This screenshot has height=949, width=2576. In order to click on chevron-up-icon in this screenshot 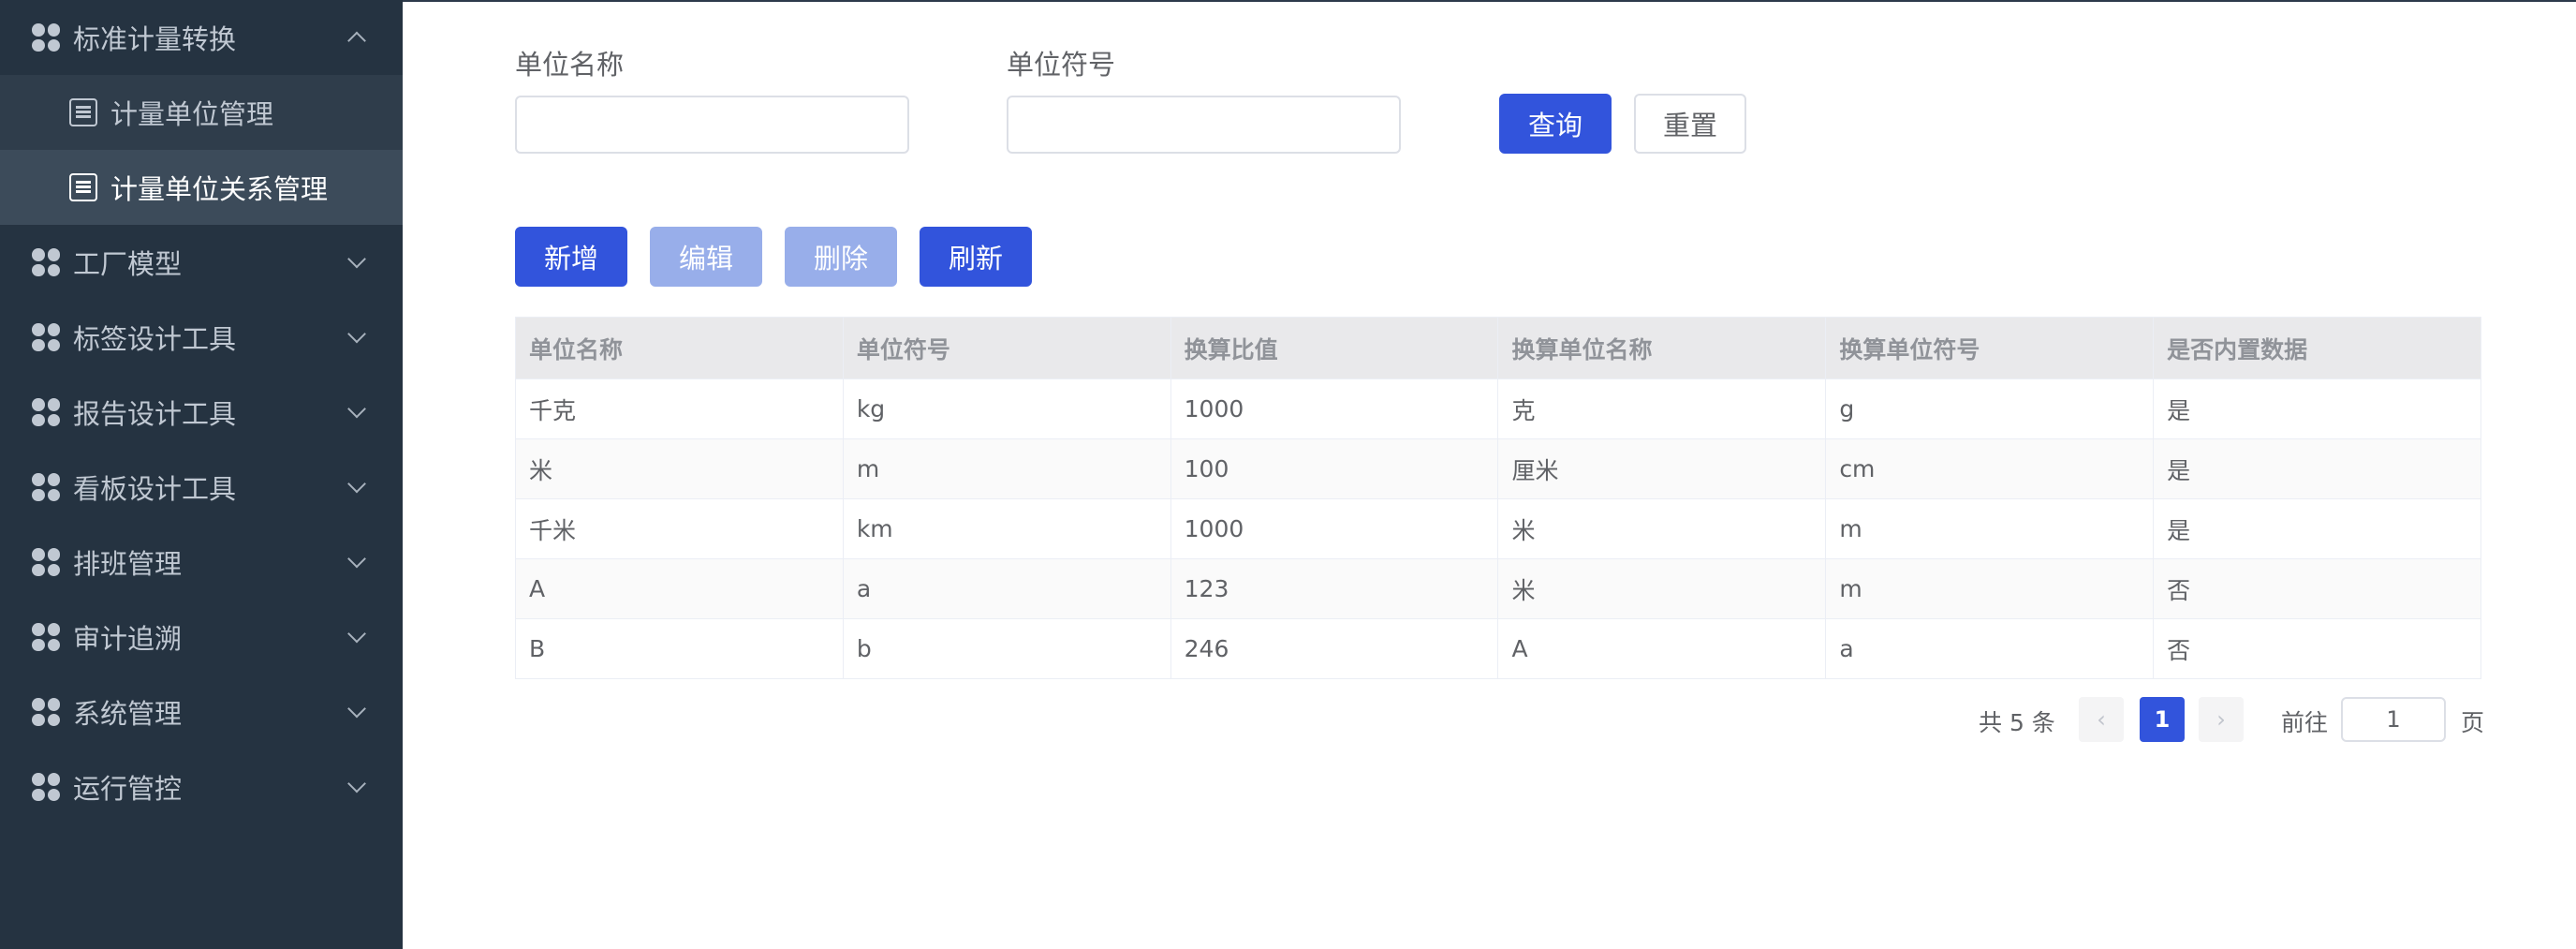, I will do `click(356, 41)`.